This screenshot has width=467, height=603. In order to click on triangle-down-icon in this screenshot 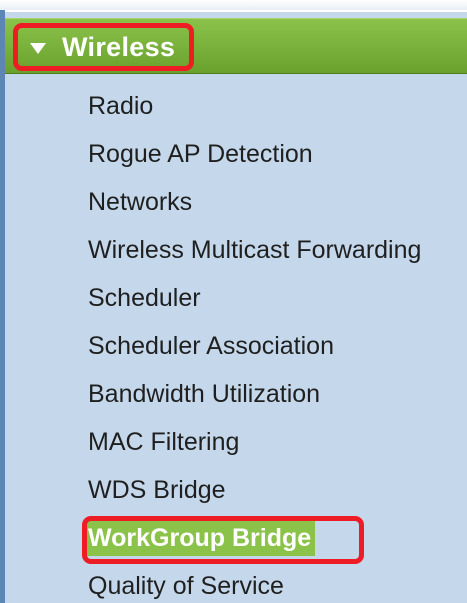, I will do `click(38, 48)`.